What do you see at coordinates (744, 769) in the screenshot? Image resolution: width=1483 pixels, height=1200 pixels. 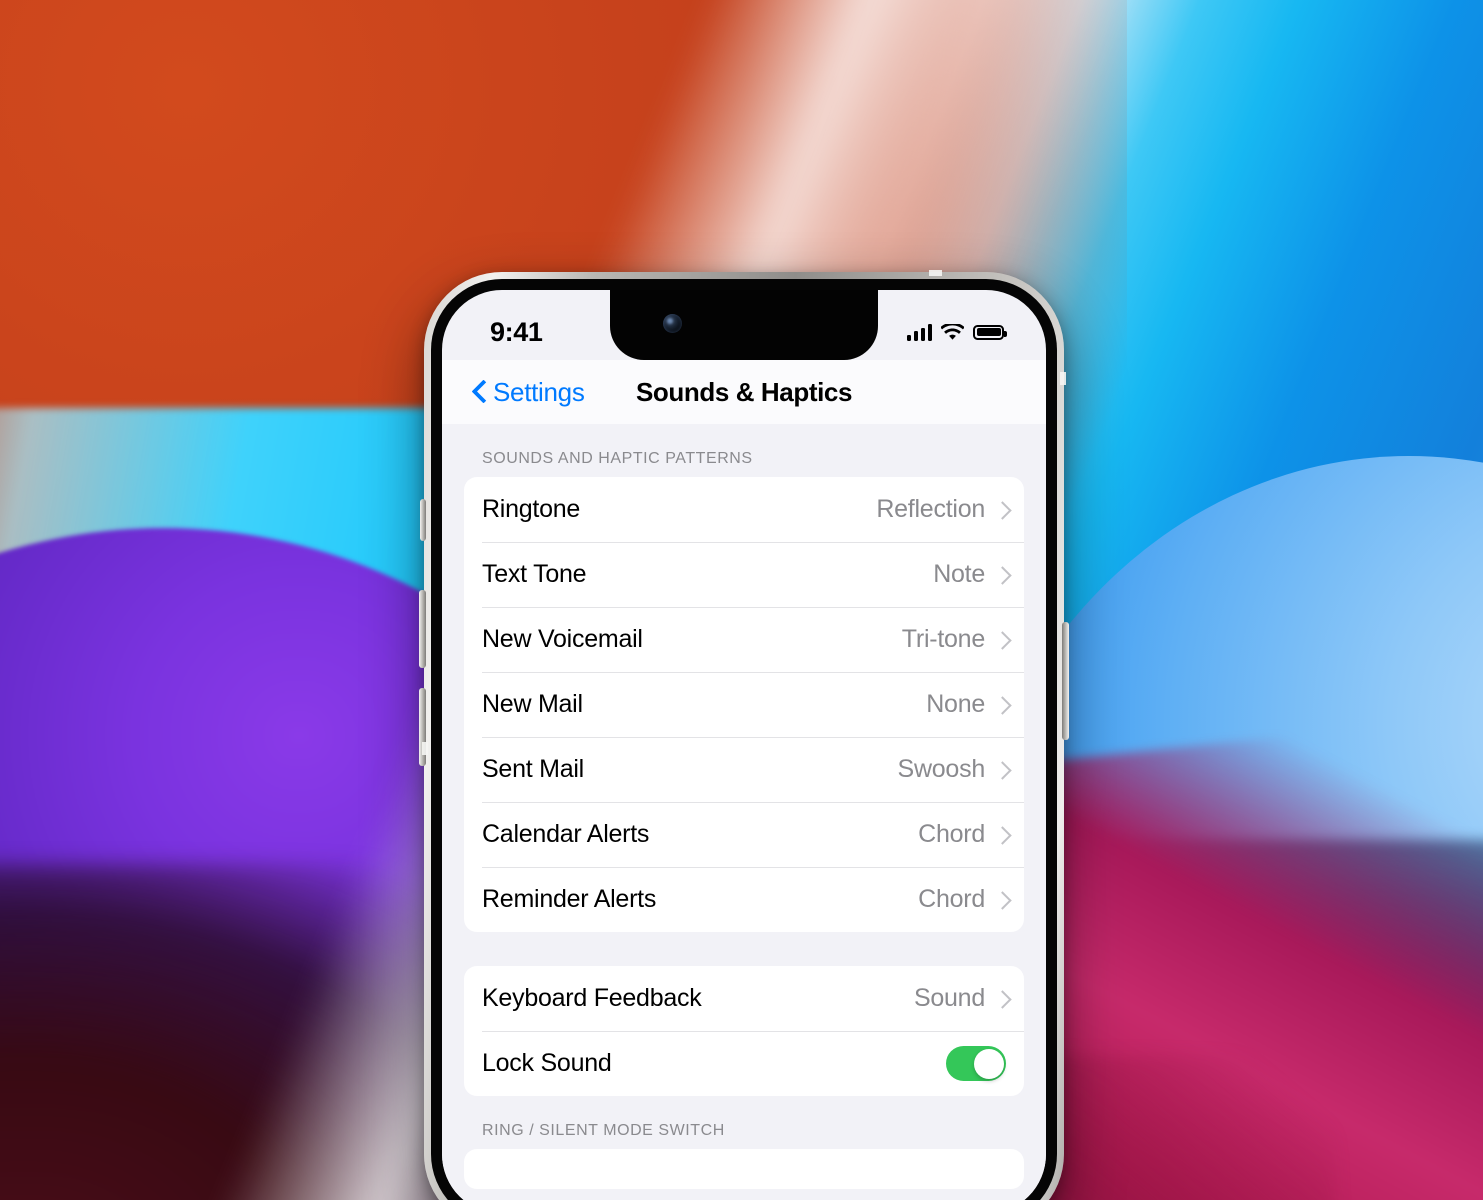 I see `settings-row-sent-mail: Sent Mail Swoosh` at bounding box center [744, 769].